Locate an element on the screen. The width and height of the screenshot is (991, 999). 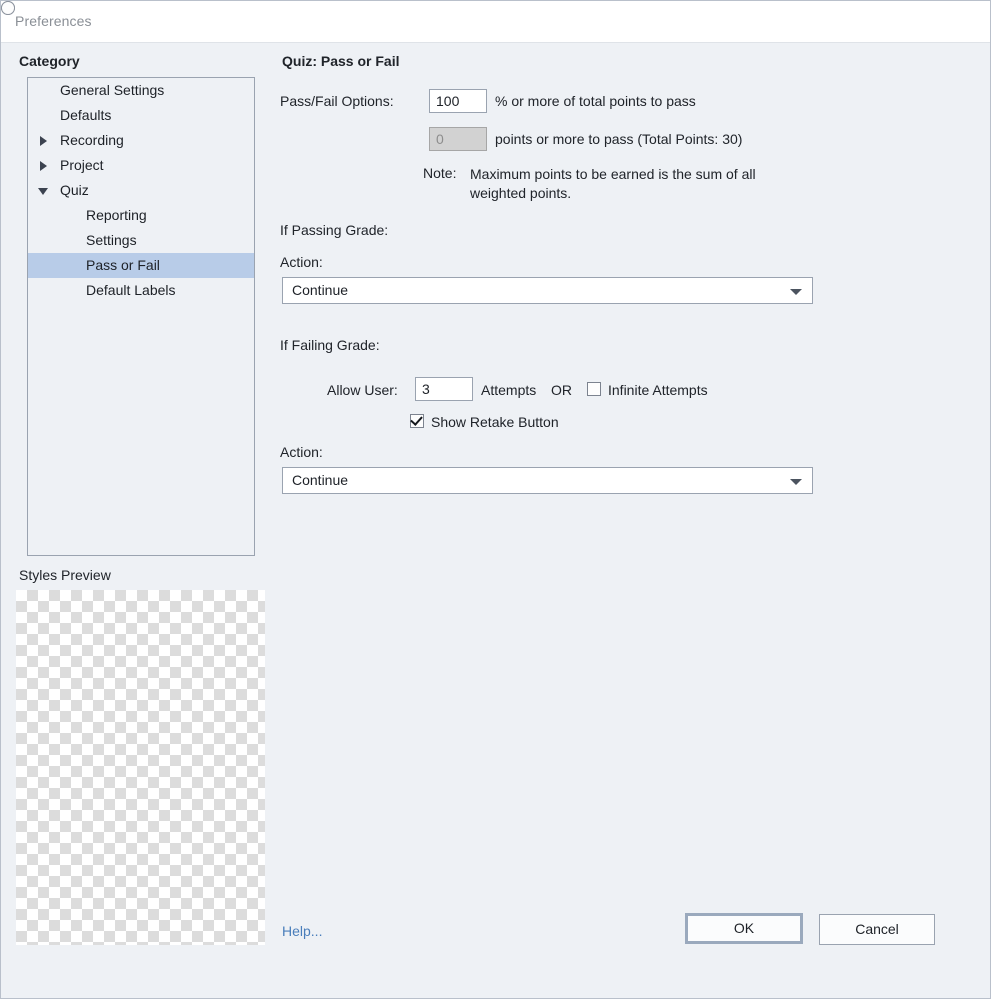
cancel-button: Cancel is located at coordinates (877, 929).